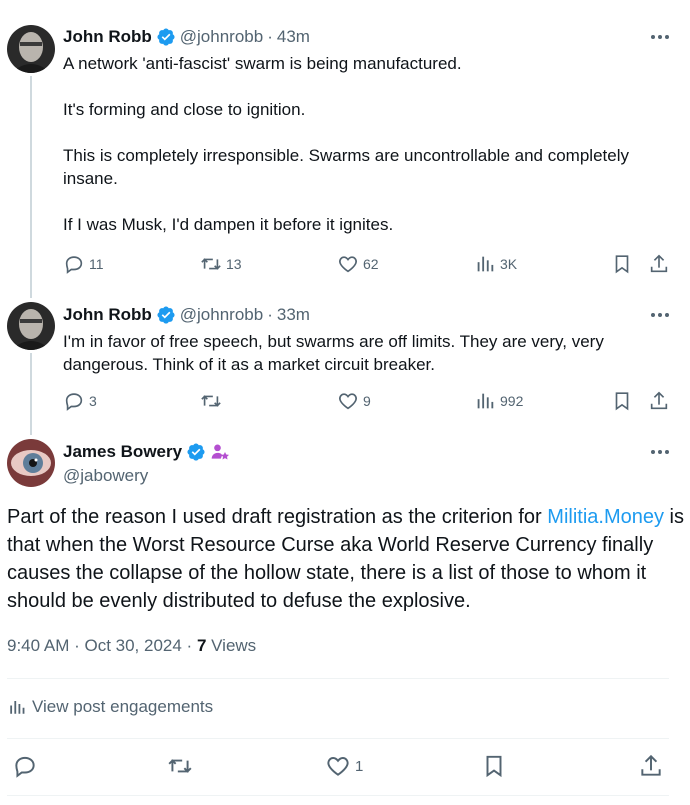  What do you see at coordinates (93, 401) in the screenshot?
I see `reply-count: 3` at bounding box center [93, 401].